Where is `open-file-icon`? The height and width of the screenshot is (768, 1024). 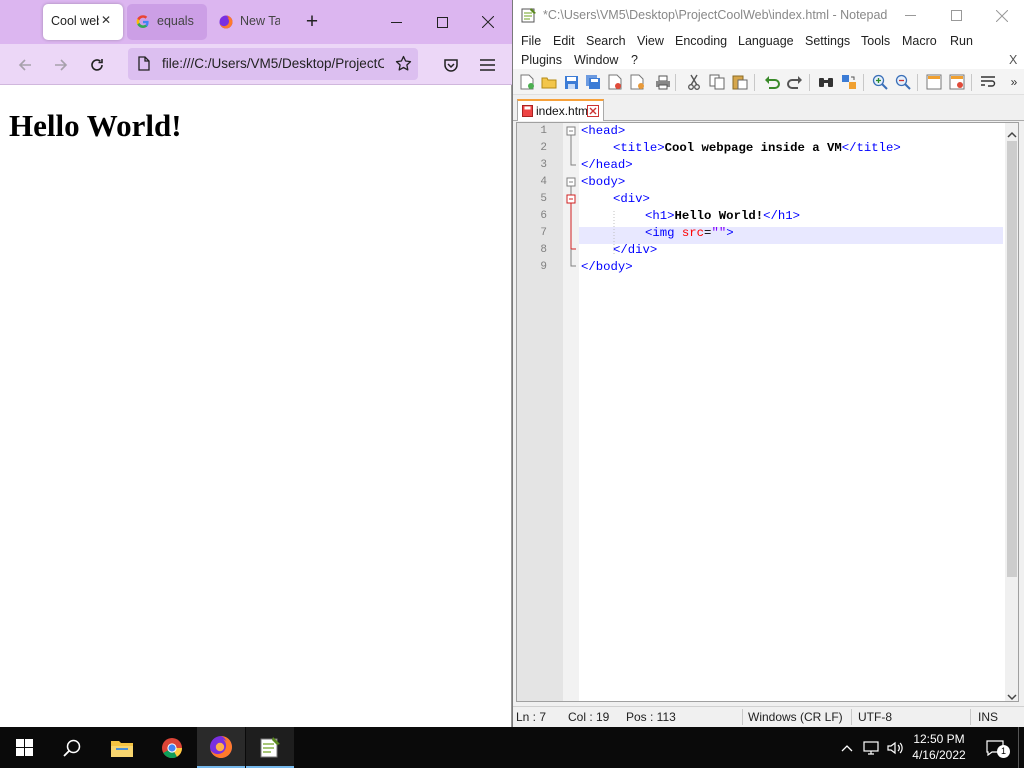
open-file-icon is located at coordinates (549, 82).